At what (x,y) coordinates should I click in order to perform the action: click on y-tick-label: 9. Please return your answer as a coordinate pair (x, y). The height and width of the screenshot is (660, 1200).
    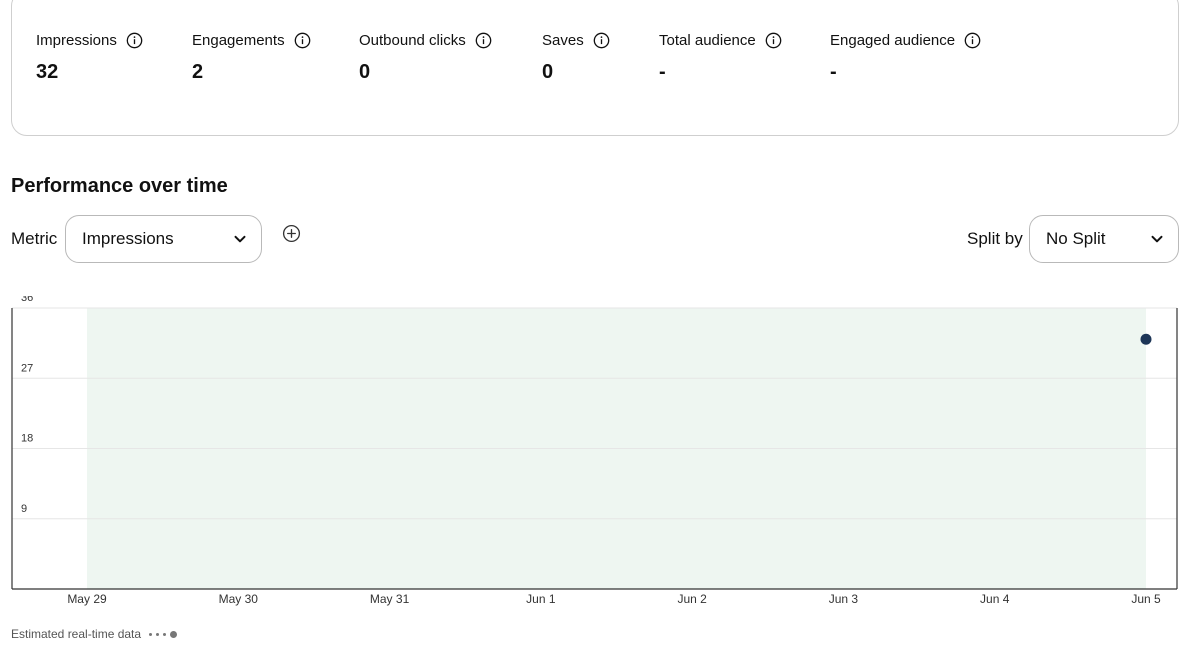
    Looking at the image, I should click on (24, 509).